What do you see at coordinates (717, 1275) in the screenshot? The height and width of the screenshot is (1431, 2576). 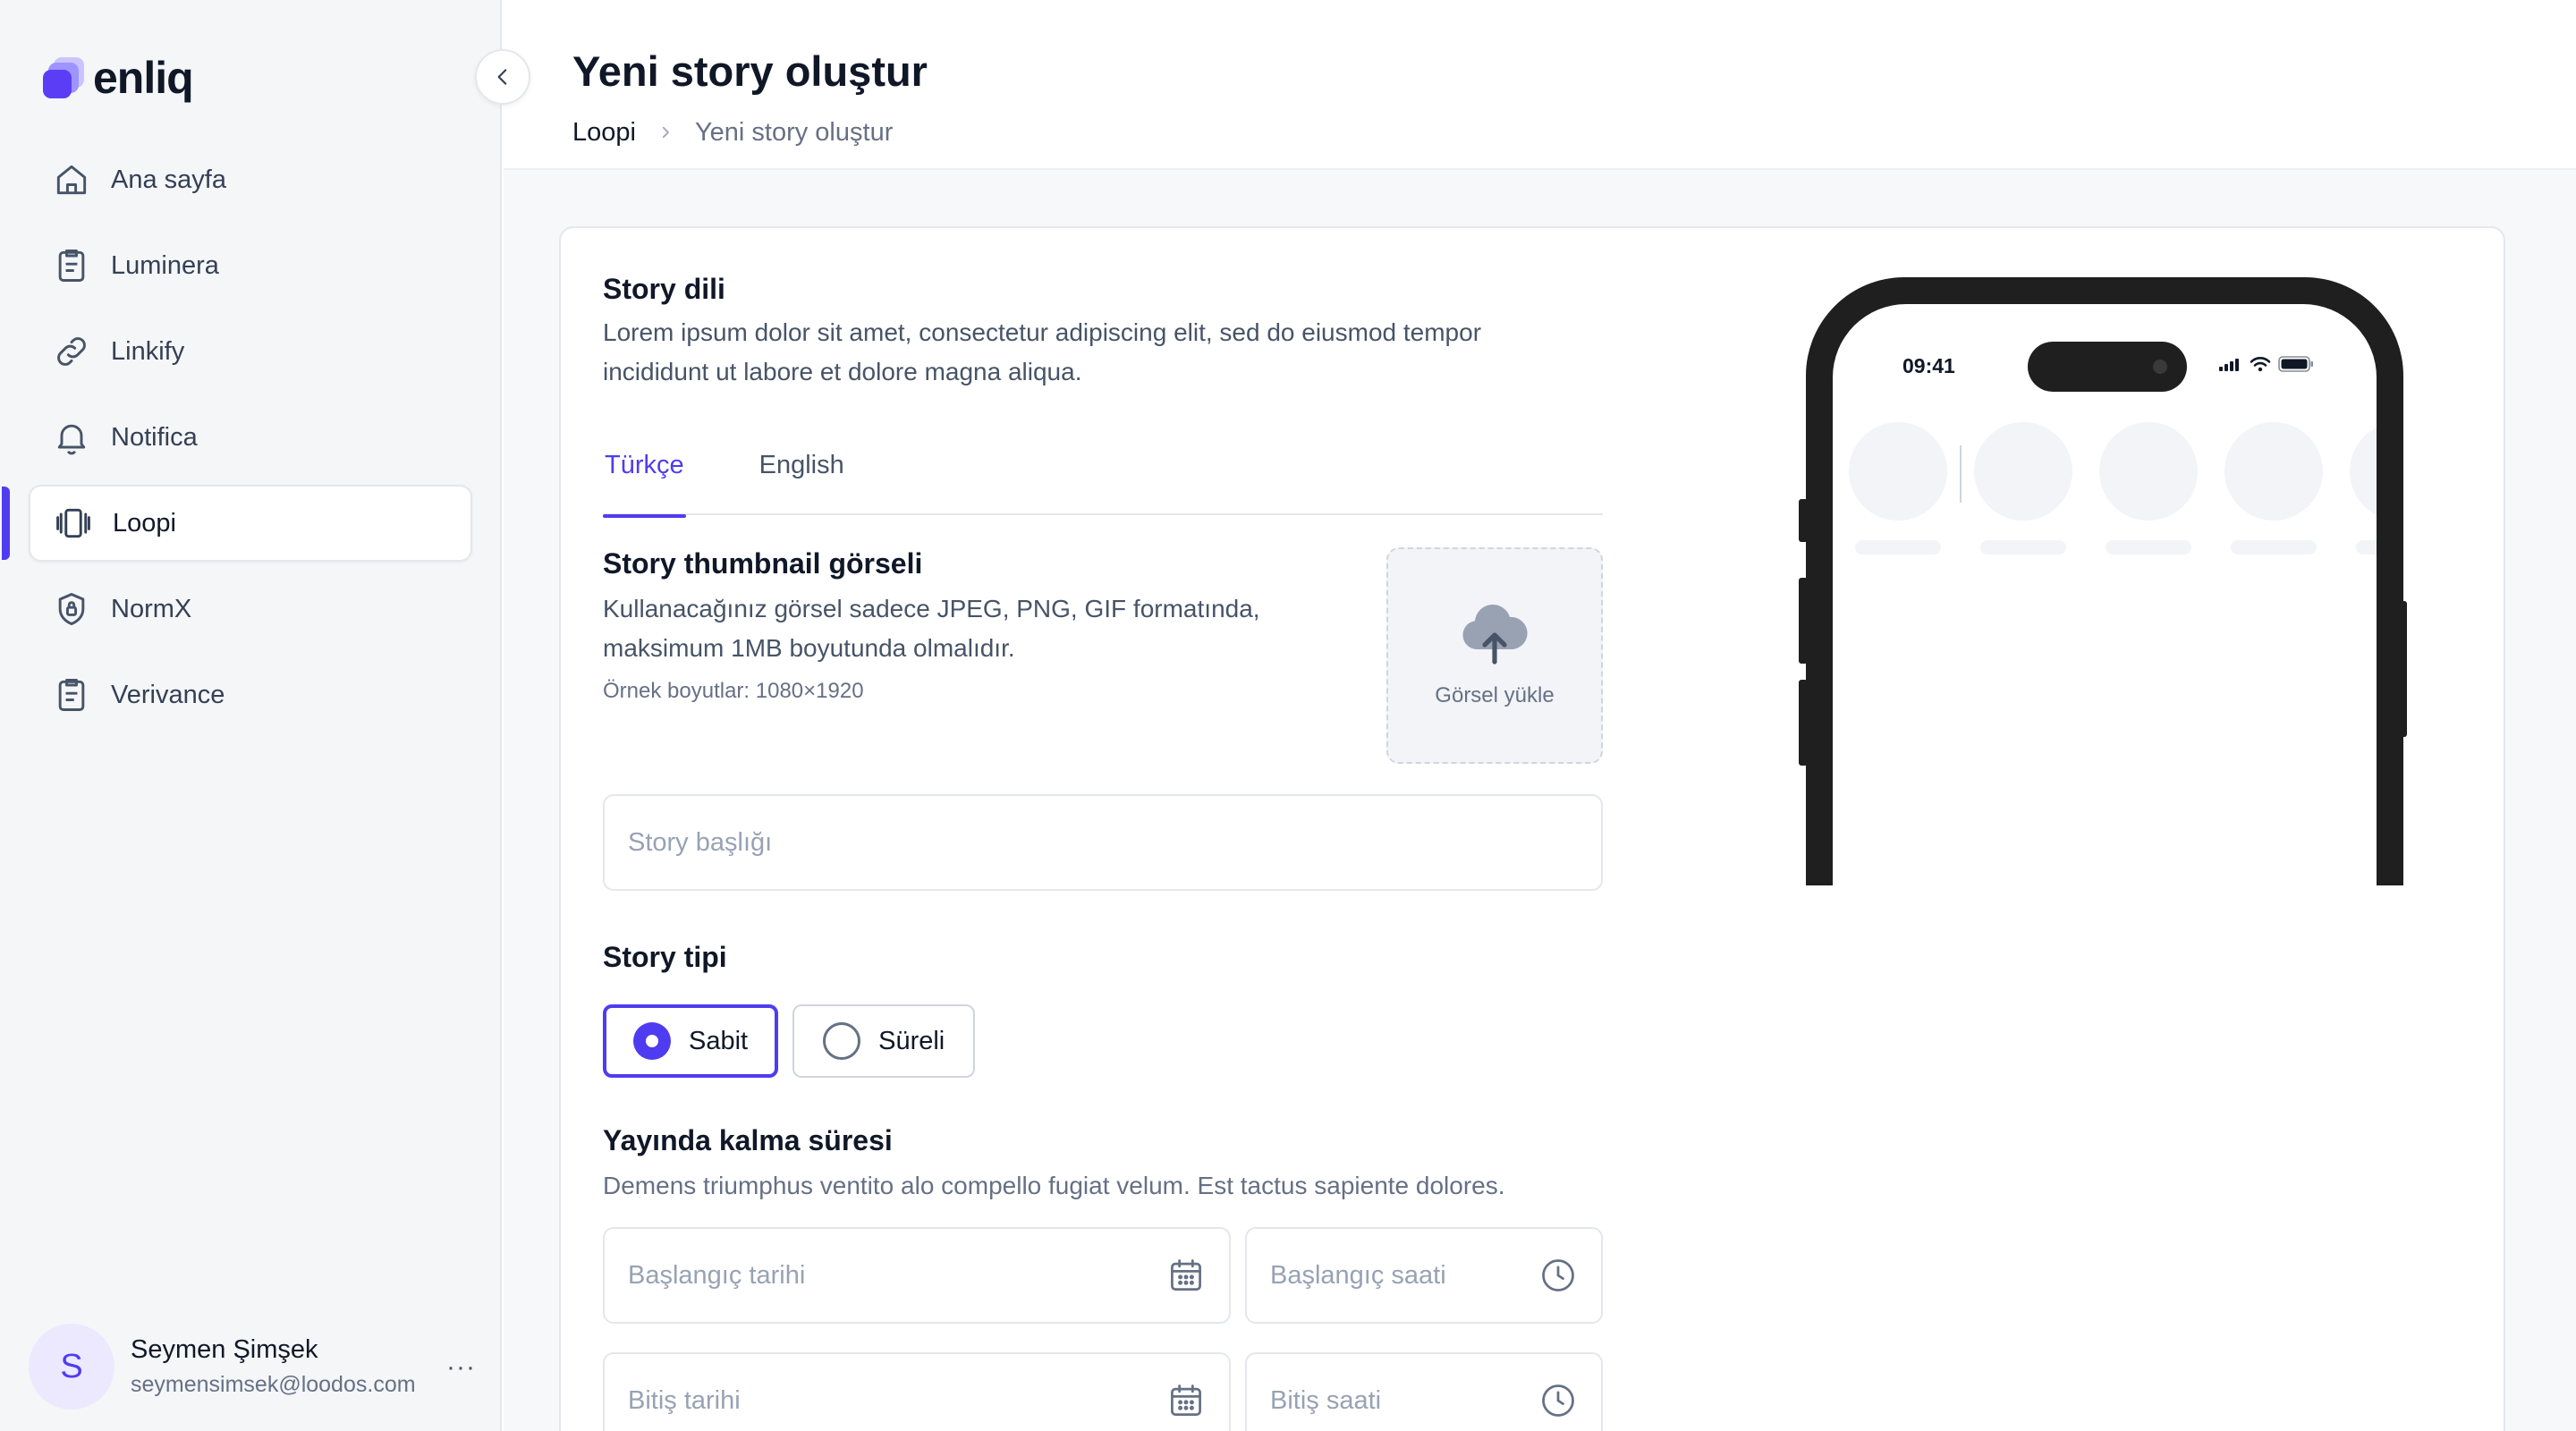 I see `start-date-placeholder: Başlangıç tarihi` at bounding box center [717, 1275].